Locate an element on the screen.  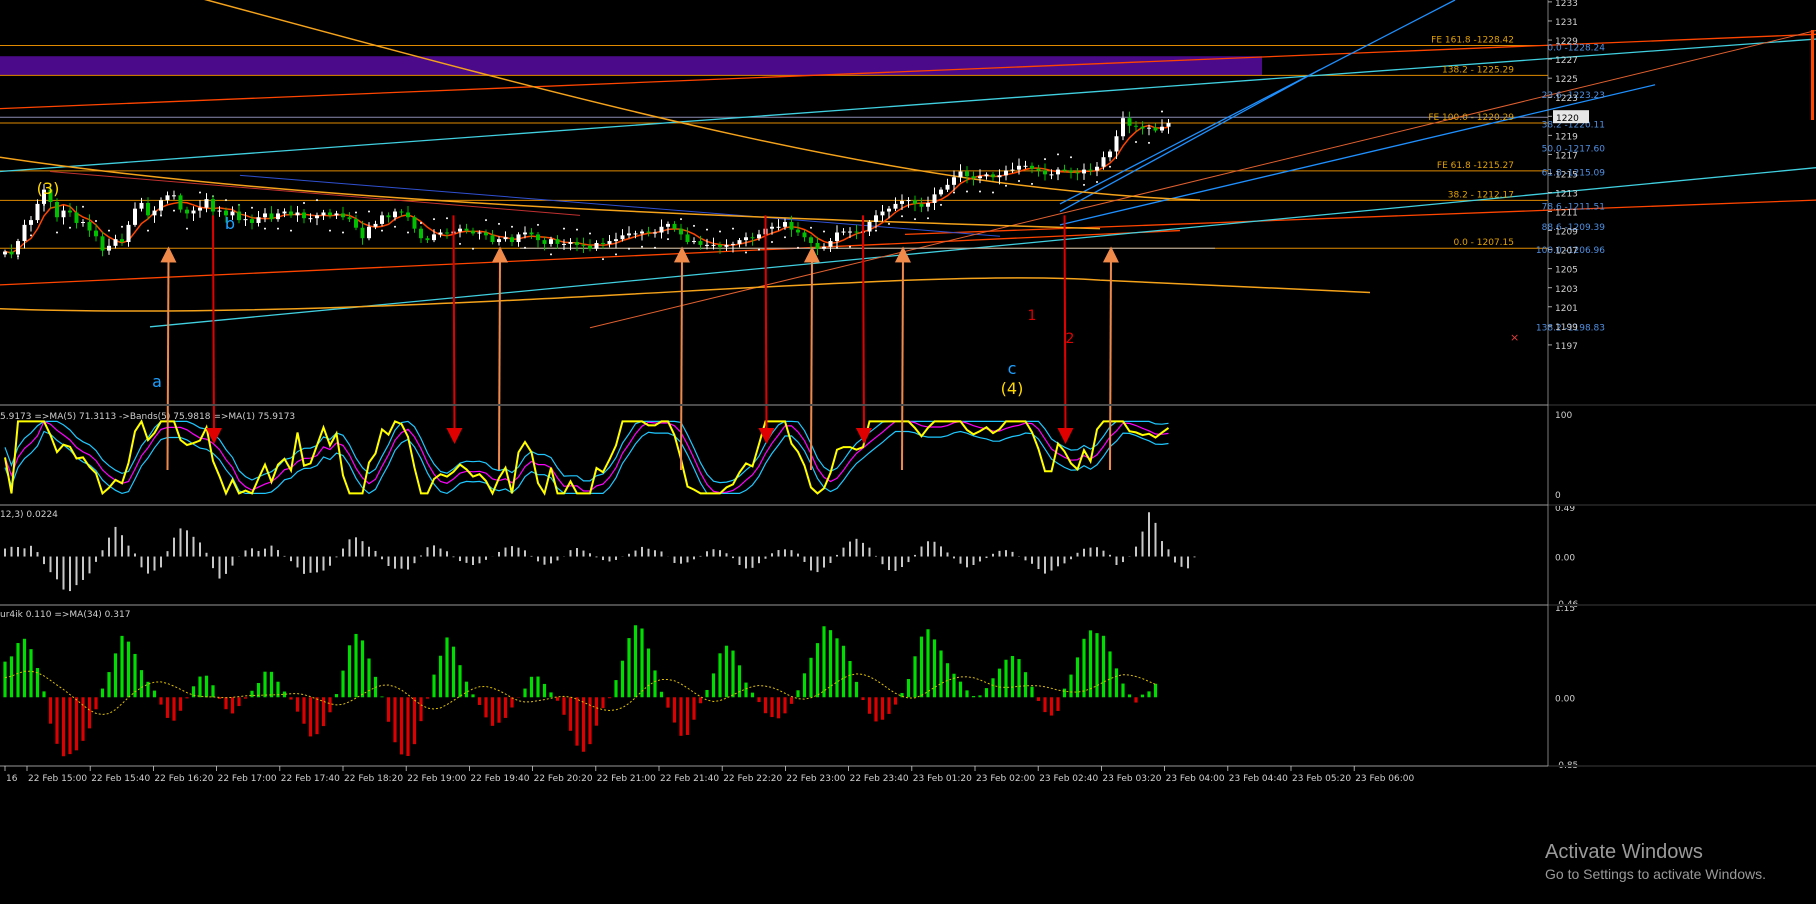
time-tick-label: 22 Feb 19:00 is located at coordinates (436, 779).